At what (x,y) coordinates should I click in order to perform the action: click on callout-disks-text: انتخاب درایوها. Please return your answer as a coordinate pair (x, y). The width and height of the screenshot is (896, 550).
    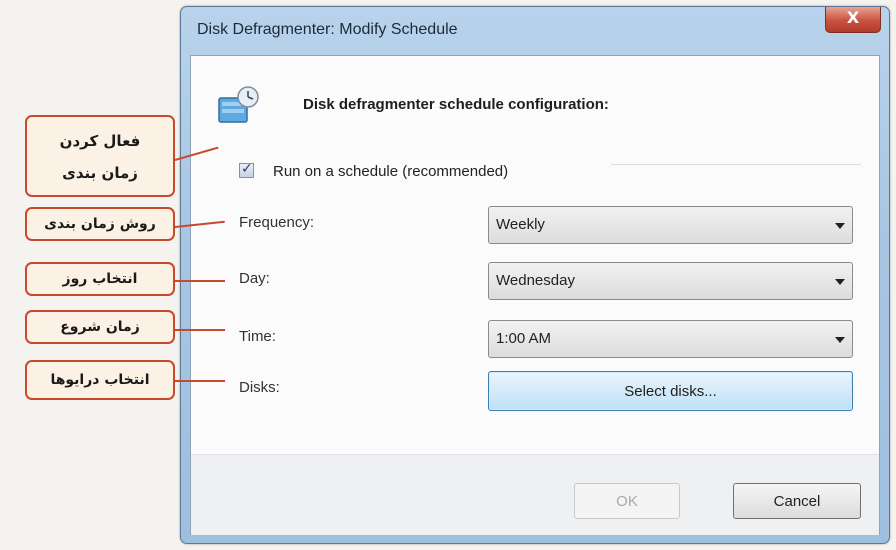
    Looking at the image, I should click on (100, 380).